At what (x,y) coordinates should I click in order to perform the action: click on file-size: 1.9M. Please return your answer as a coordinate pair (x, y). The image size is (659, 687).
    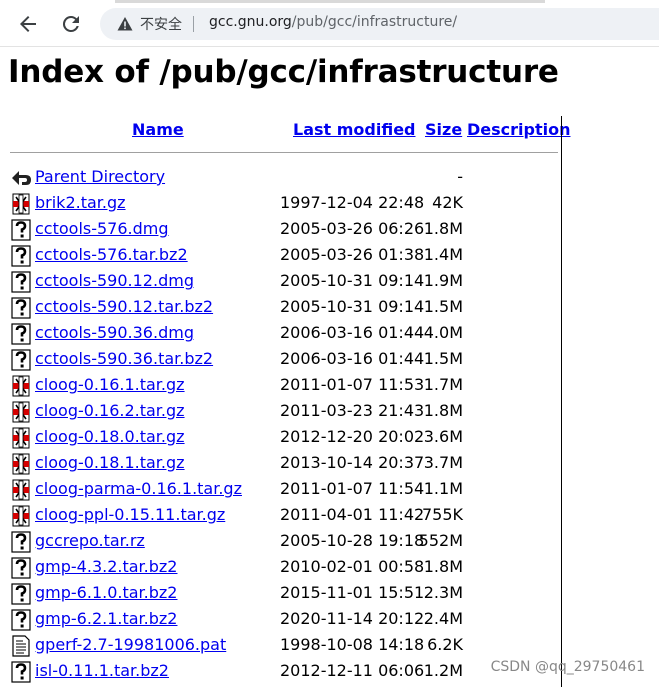
    Looking at the image, I should click on (443, 280).